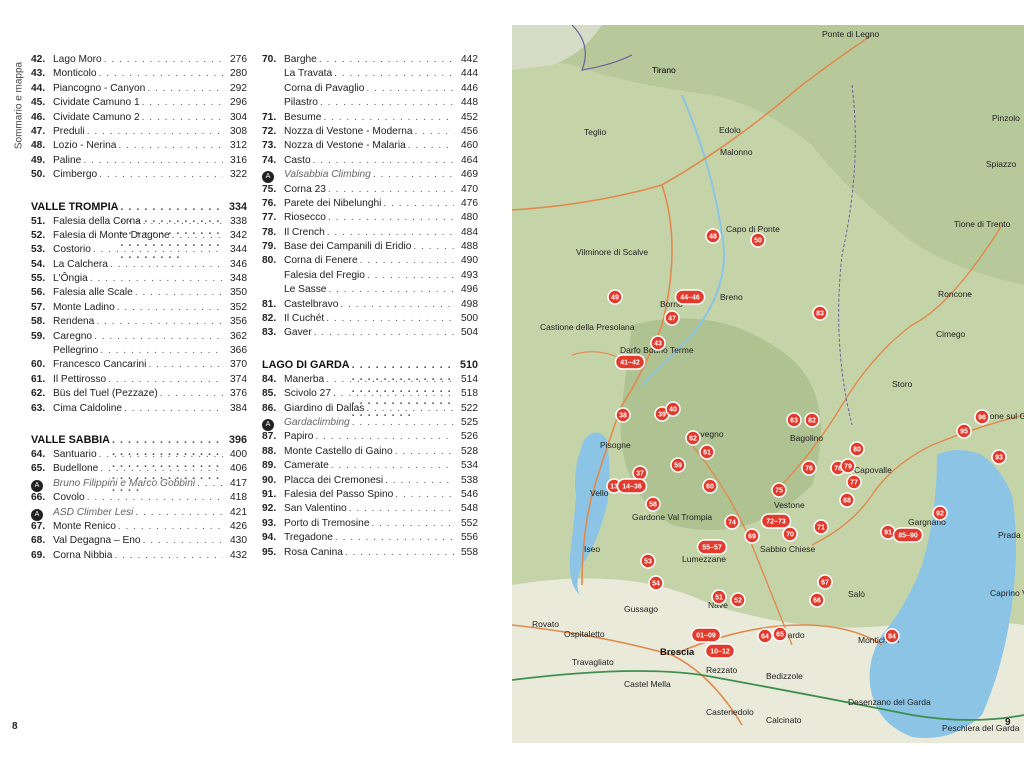 The image size is (1024, 768). I want to click on crag-marker: 49, so click(615, 297).